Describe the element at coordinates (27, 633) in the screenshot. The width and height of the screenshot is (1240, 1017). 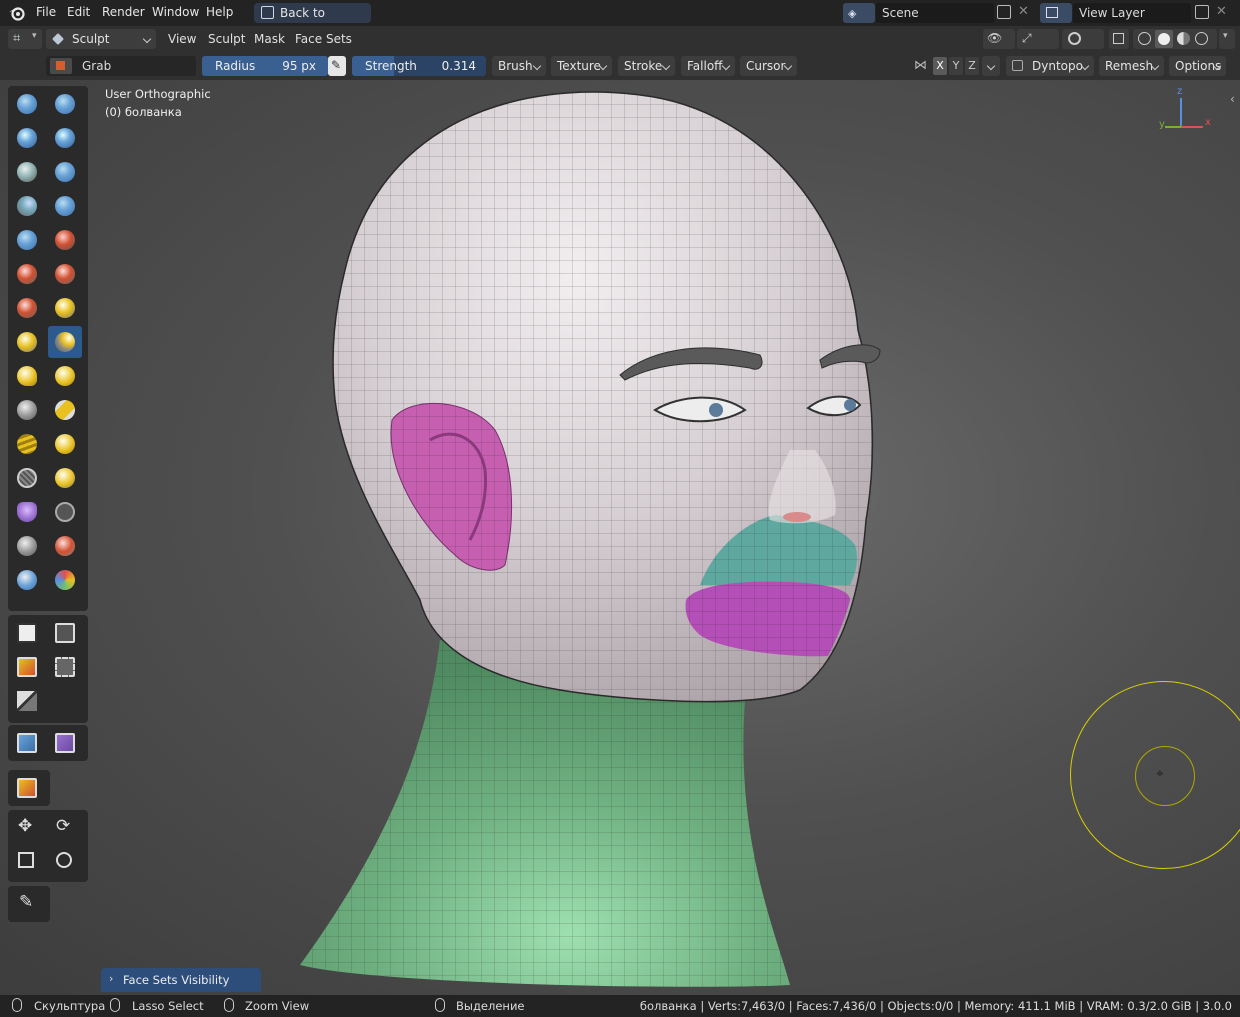
I see `box-mask-tool` at that location.